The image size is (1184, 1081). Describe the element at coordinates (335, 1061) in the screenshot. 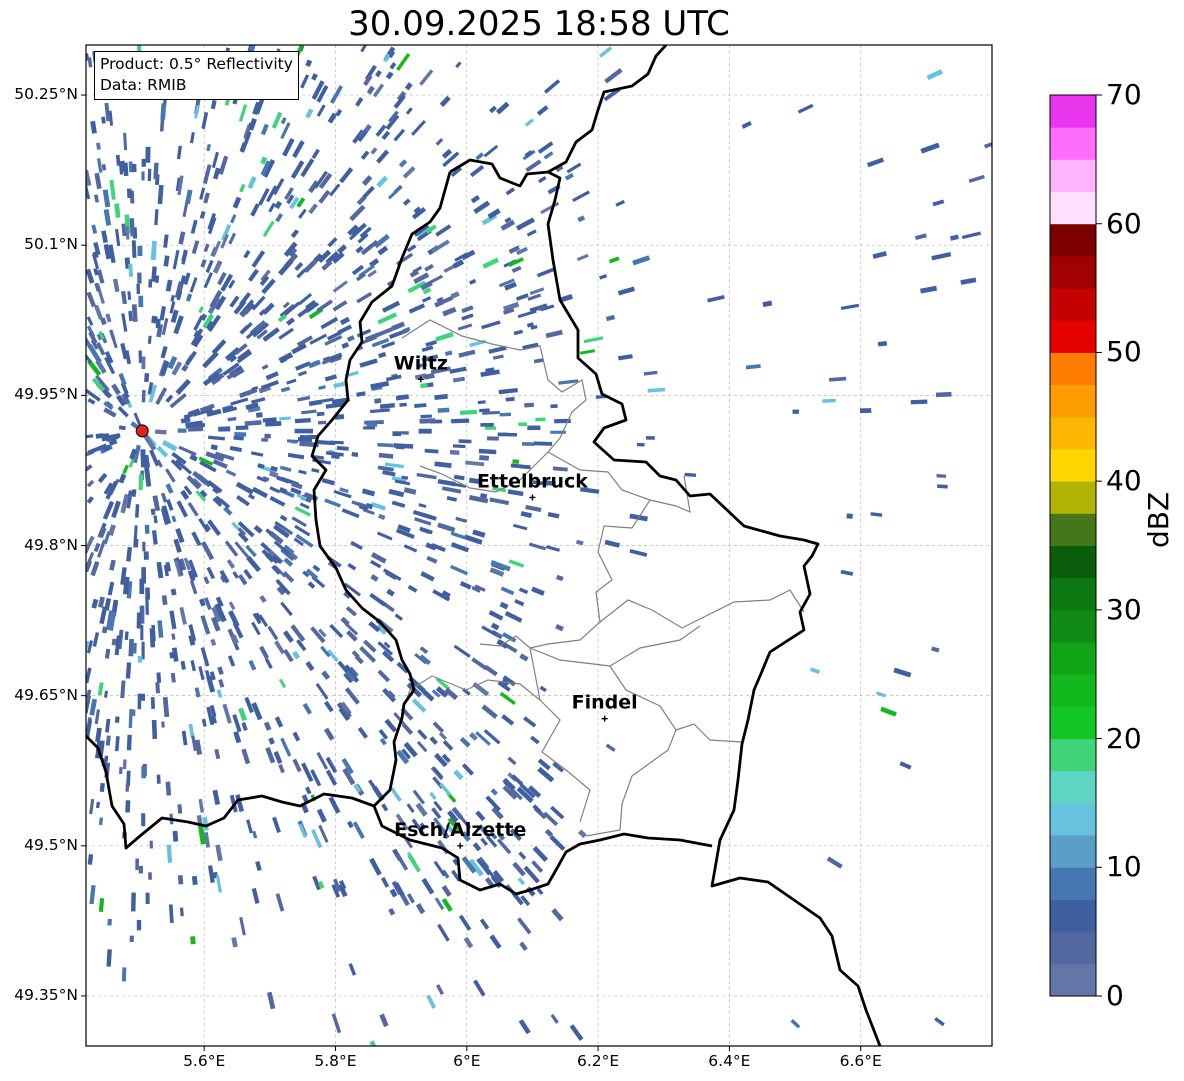

I see `x-tick-label: 5.8°E` at that location.